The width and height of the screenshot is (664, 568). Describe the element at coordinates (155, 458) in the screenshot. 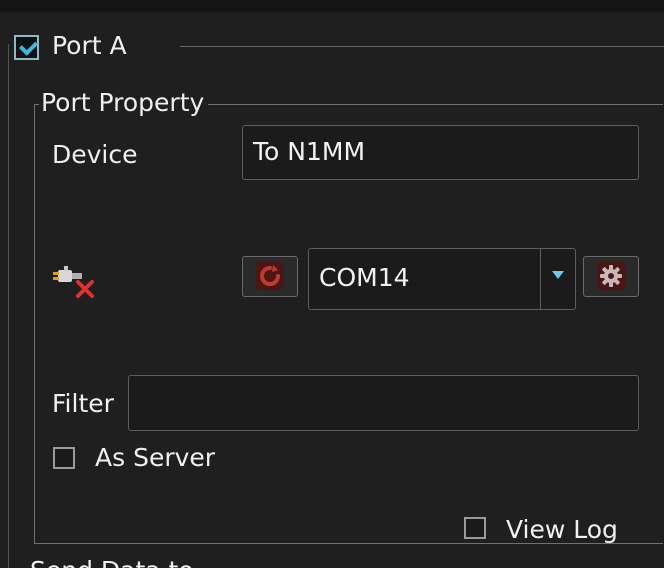

I see `as-server-label: As Server` at that location.